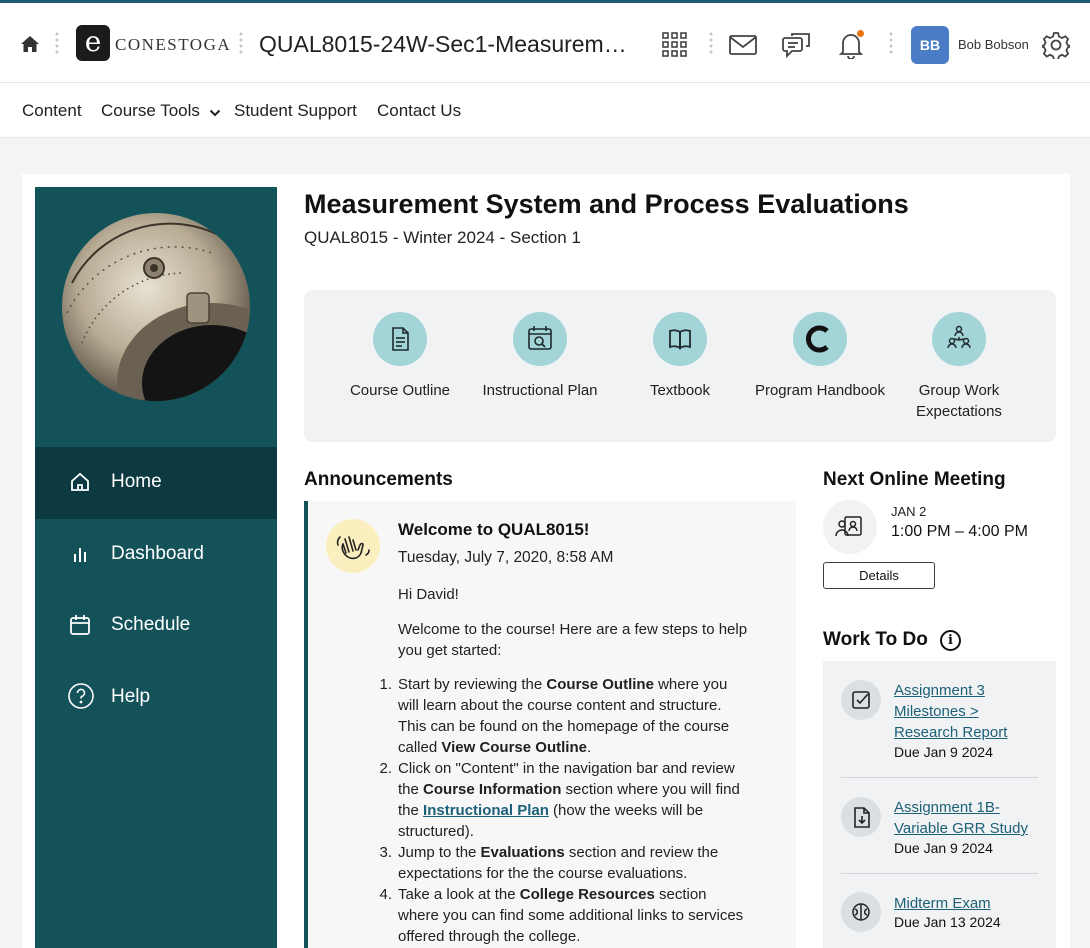  I want to click on nav-course-tools: Course Tools, so click(161, 111).